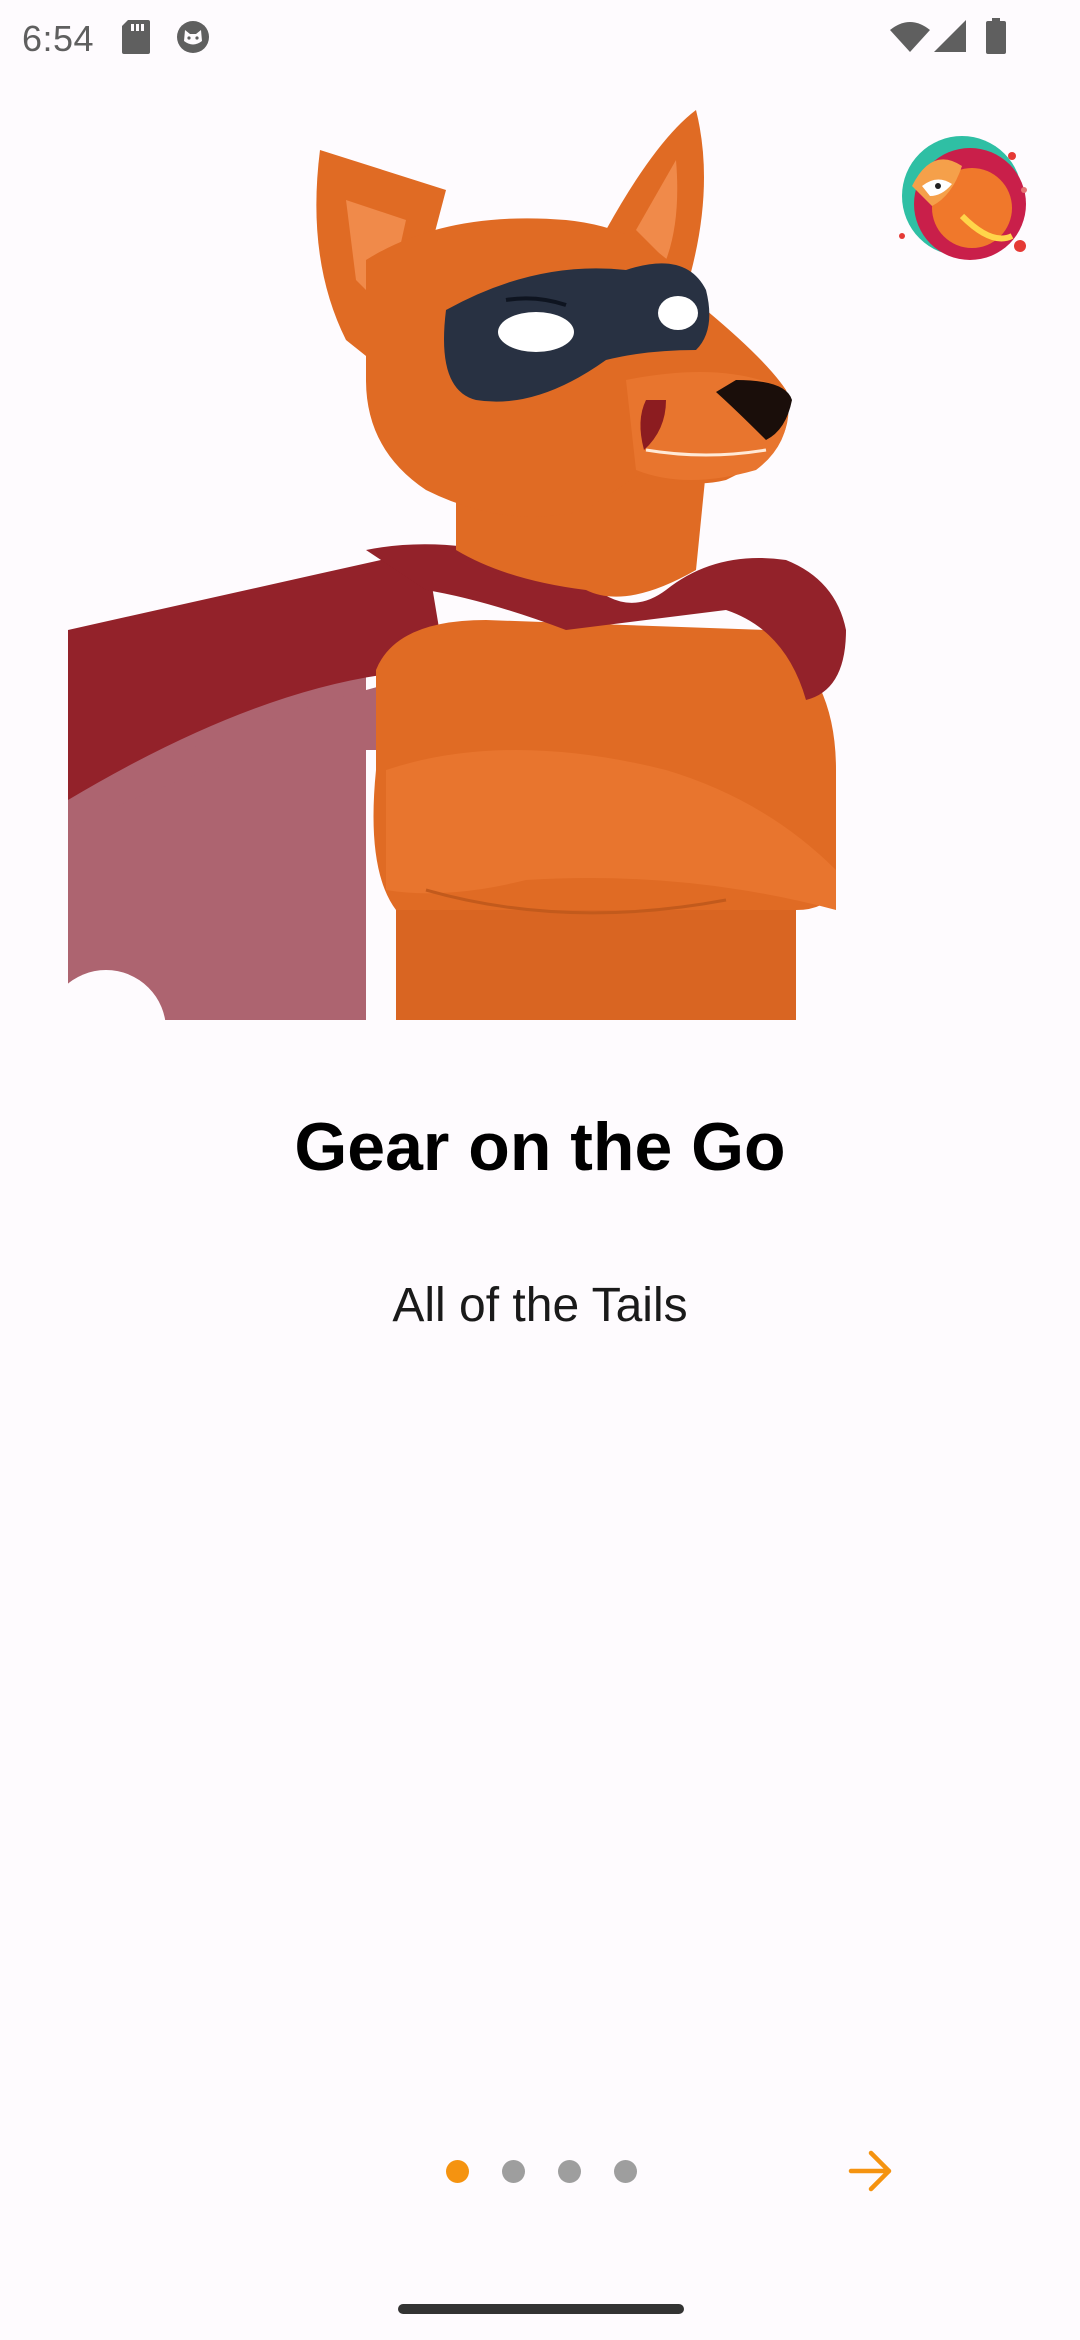 This screenshot has height=2340, width=1080. Describe the element at coordinates (193, 39) in the screenshot. I see `cat-notification-icon` at that location.